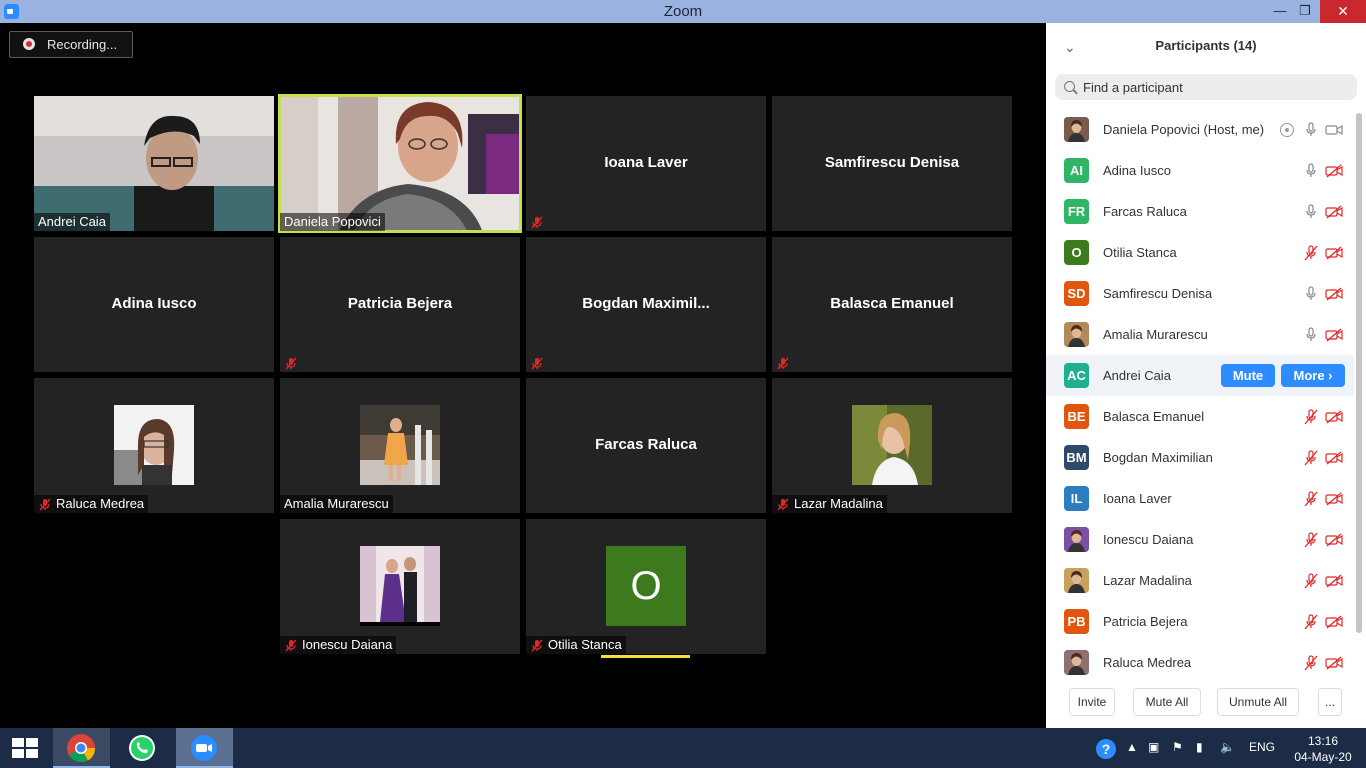 This screenshot has width=1366, height=768. I want to click on flag-icon: ⚑, so click(1177, 747).